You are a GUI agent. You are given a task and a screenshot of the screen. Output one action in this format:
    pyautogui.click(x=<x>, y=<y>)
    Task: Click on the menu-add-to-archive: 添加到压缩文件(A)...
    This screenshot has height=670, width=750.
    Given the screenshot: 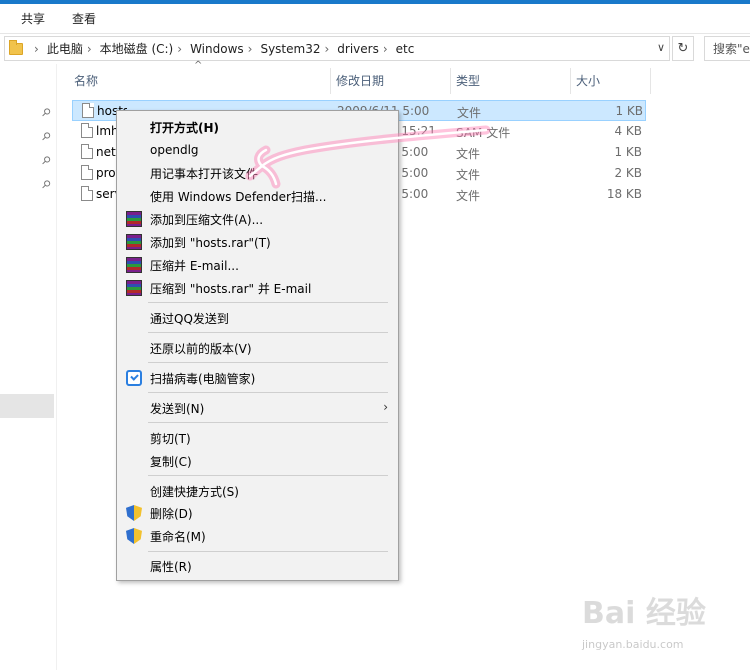 What is the action you would take?
    pyautogui.click(x=257, y=219)
    